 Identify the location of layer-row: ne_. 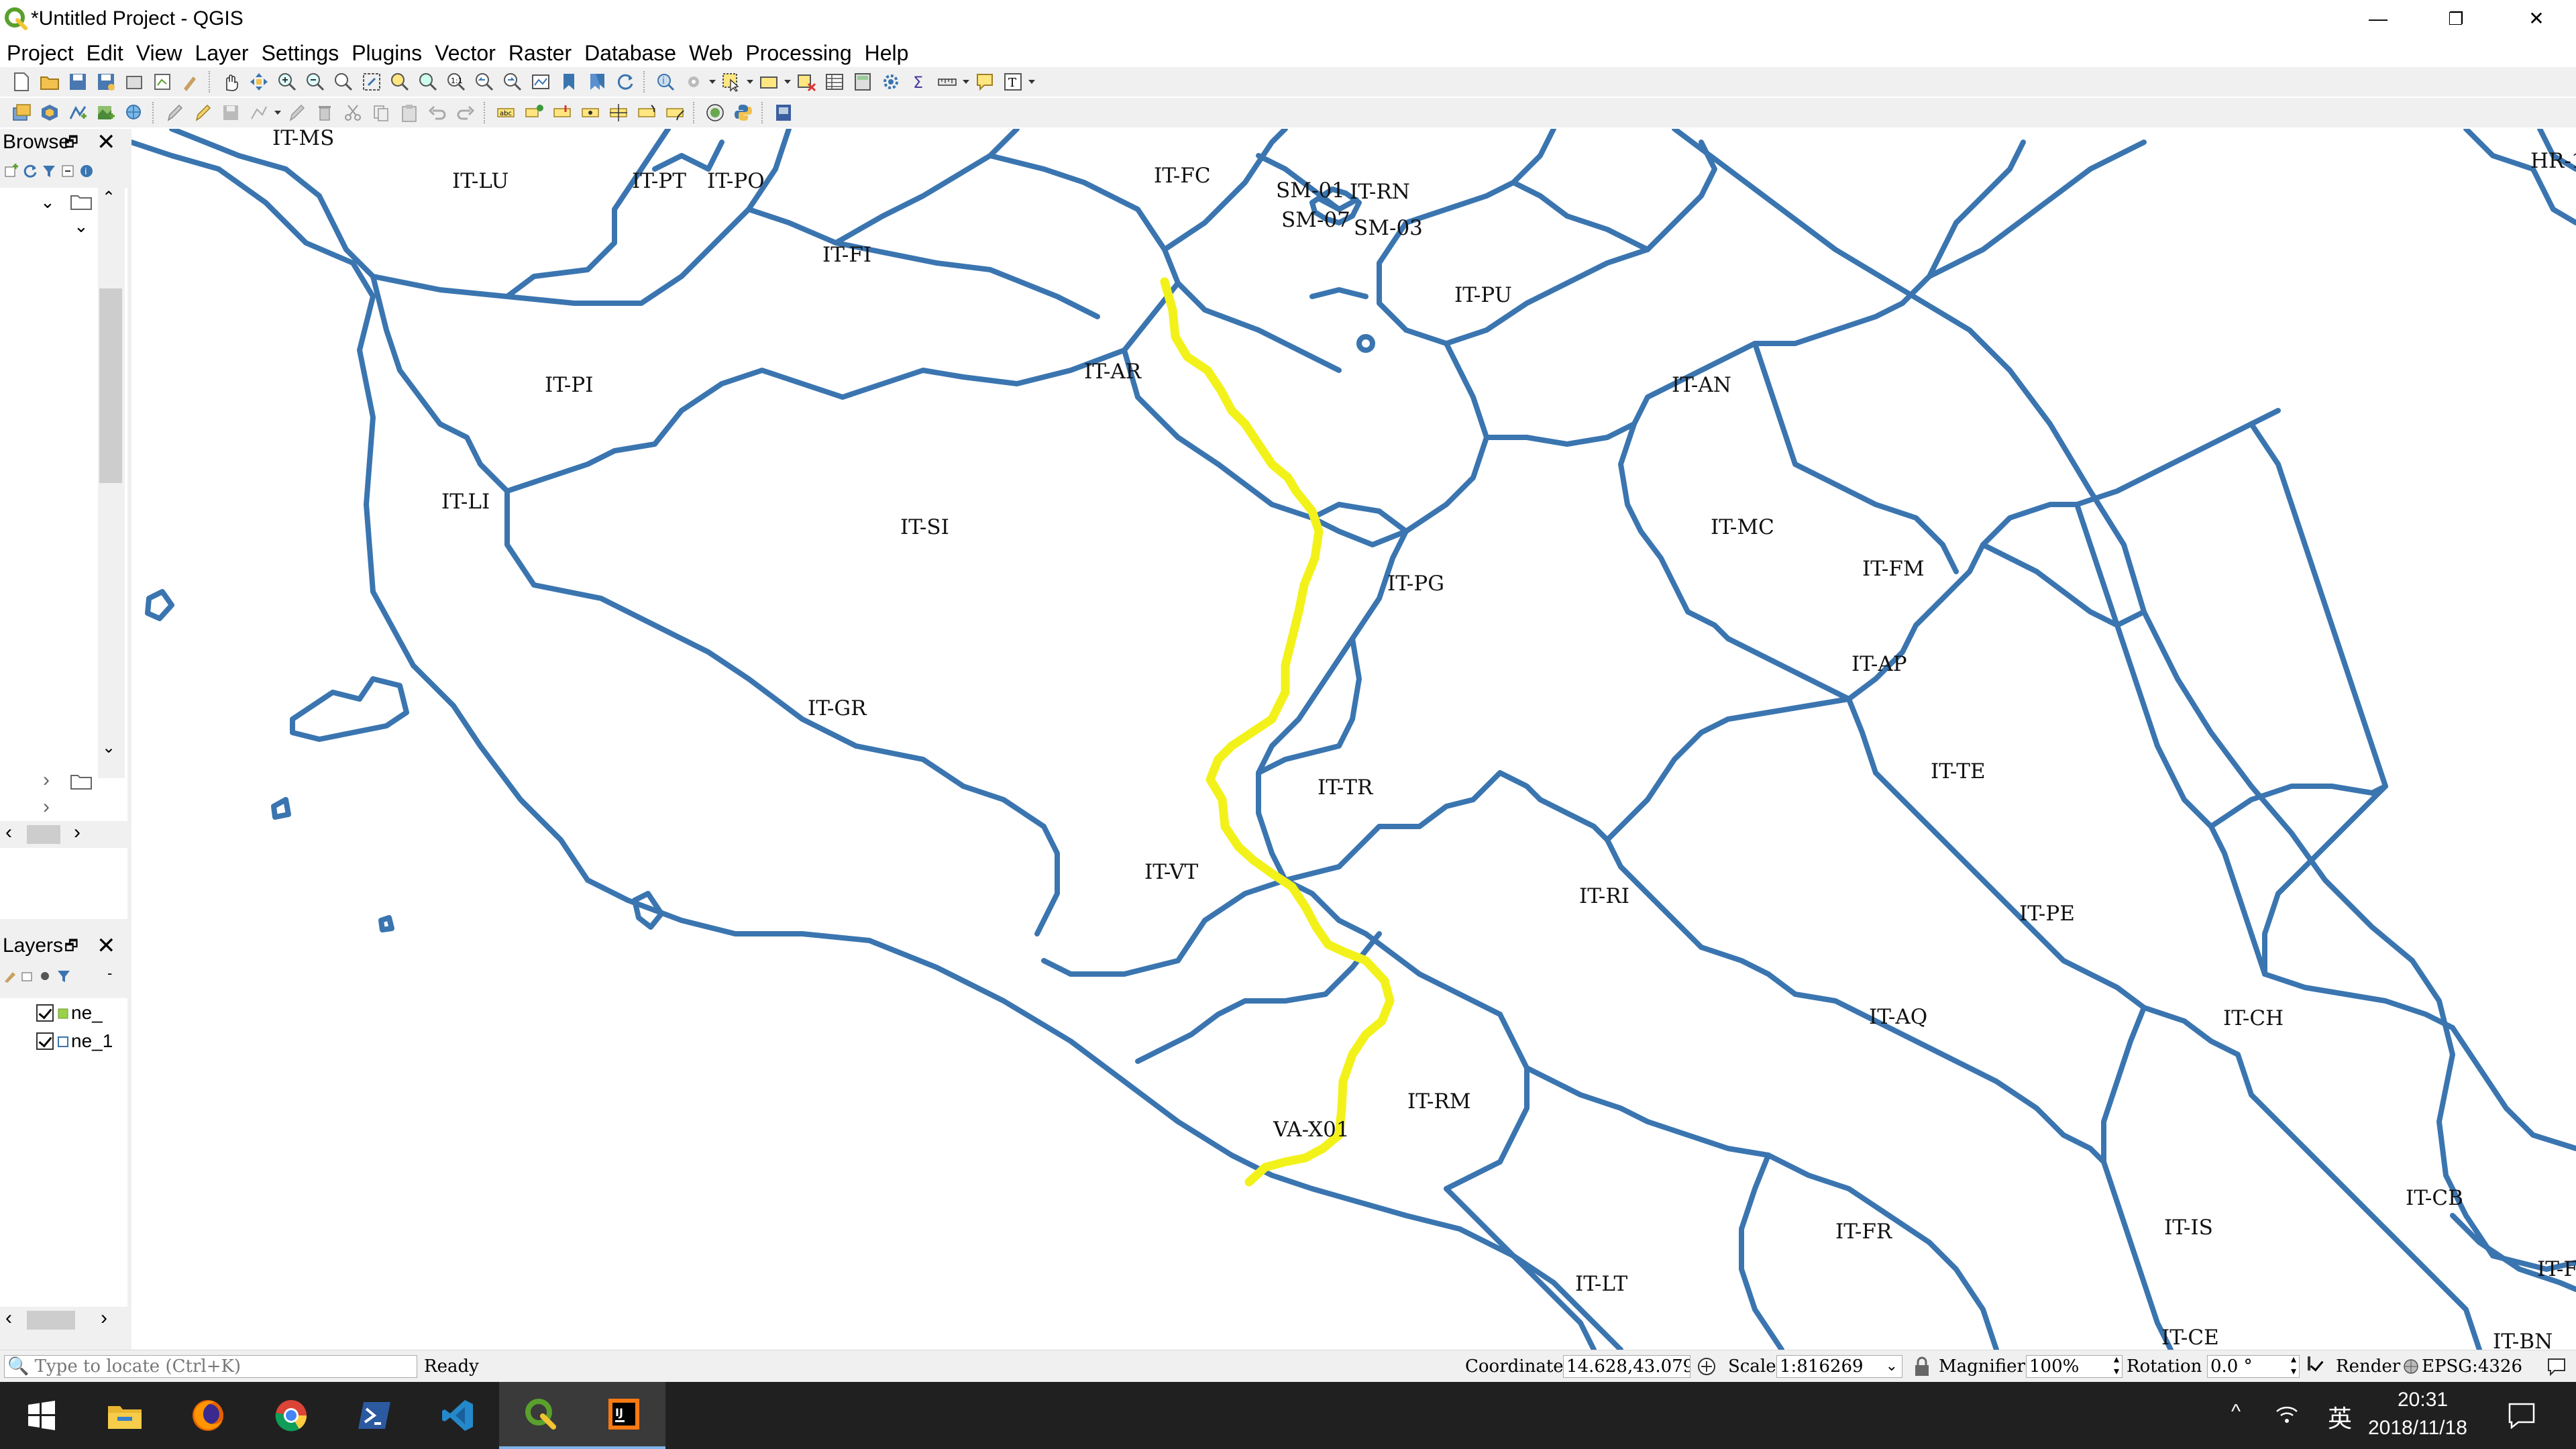
(69, 1013).